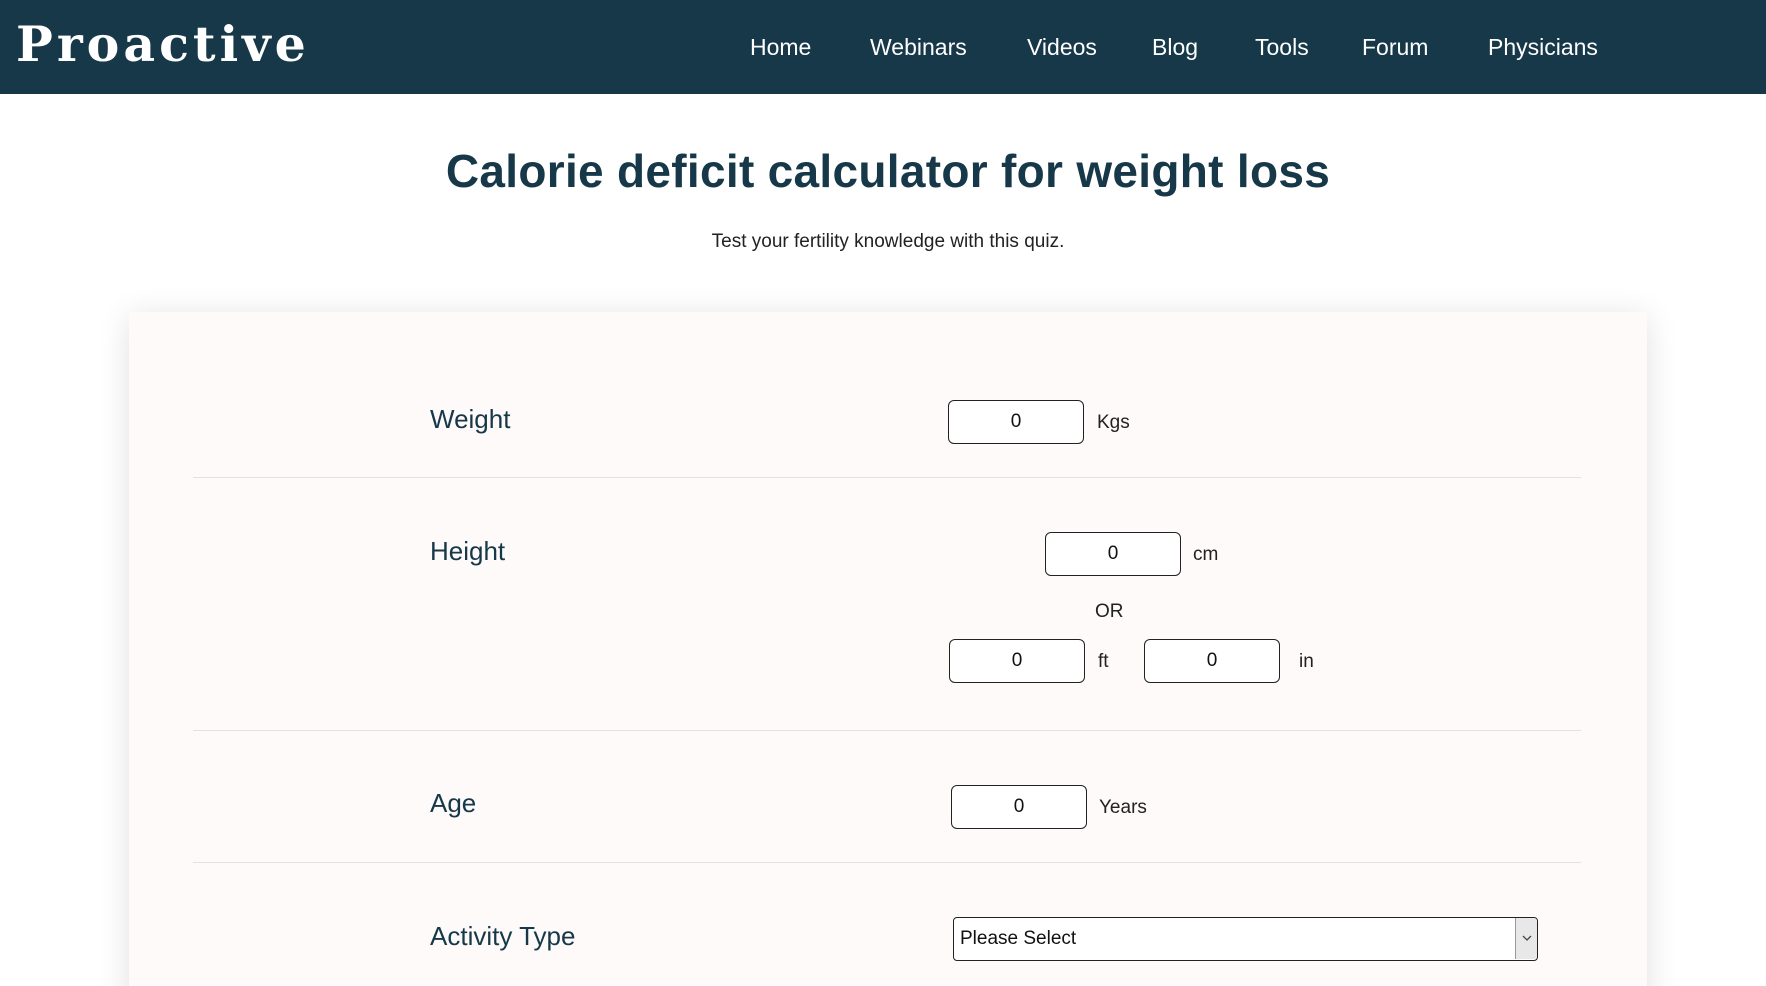 This screenshot has height=986, width=1766. What do you see at coordinates (918, 47) in the screenshot?
I see `nav-webinars: Webinars` at bounding box center [918, 47].